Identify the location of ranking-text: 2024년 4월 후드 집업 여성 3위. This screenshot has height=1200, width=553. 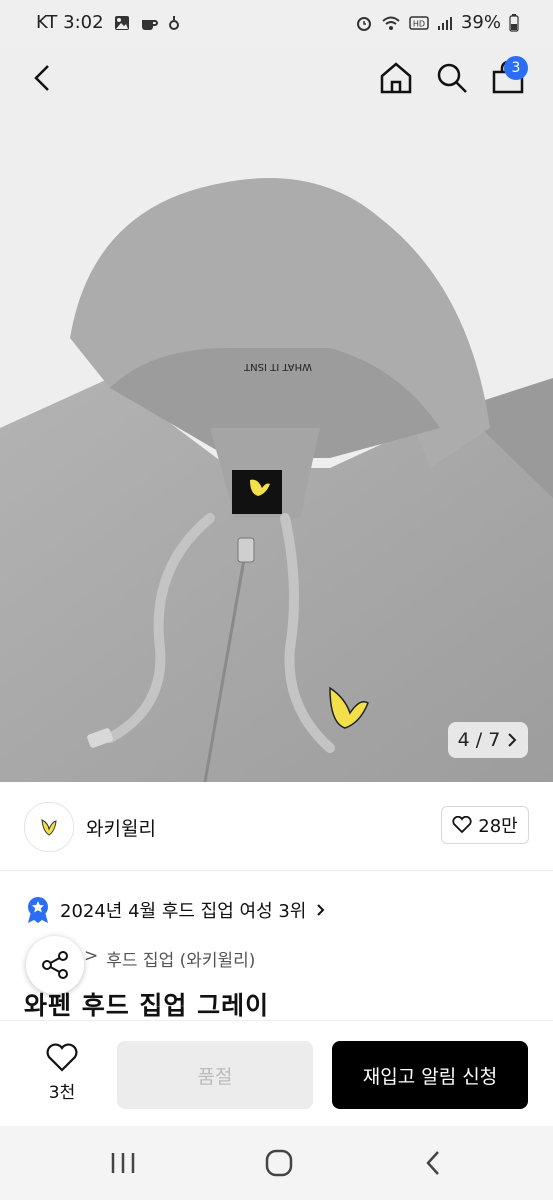
(183, 911).